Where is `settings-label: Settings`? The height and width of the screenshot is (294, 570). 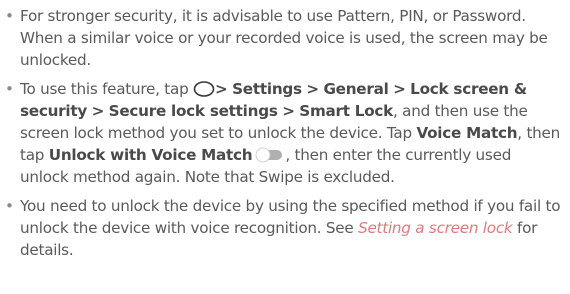
settings-label: Settings is located at coordinates (267, 89).